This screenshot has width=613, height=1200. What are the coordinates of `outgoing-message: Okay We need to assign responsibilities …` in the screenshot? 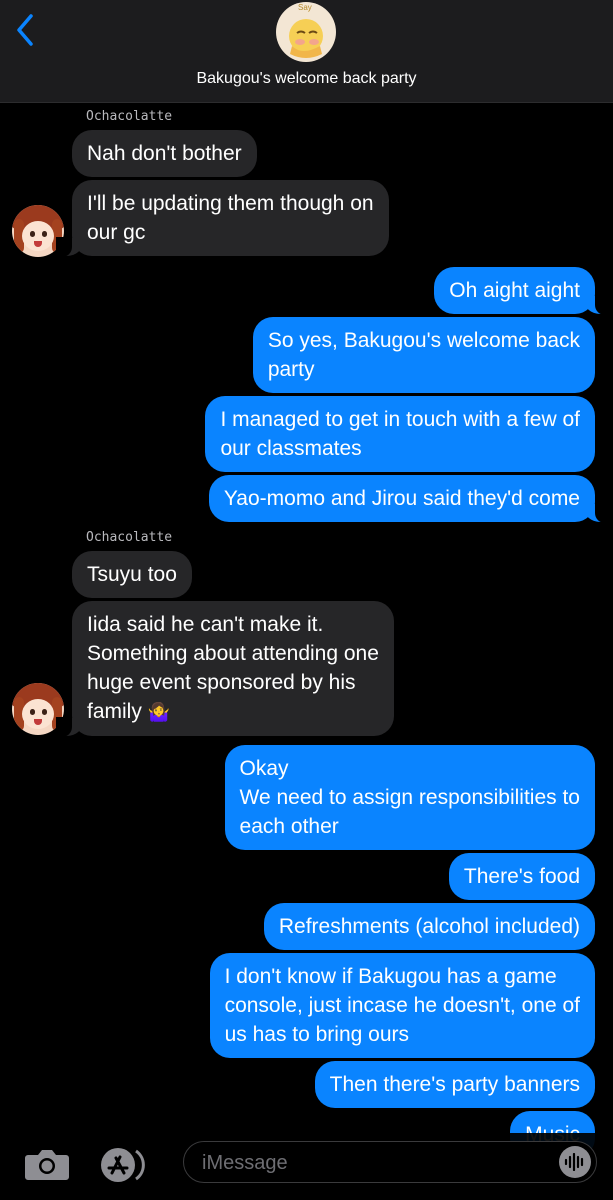 It's located at (409, 797).